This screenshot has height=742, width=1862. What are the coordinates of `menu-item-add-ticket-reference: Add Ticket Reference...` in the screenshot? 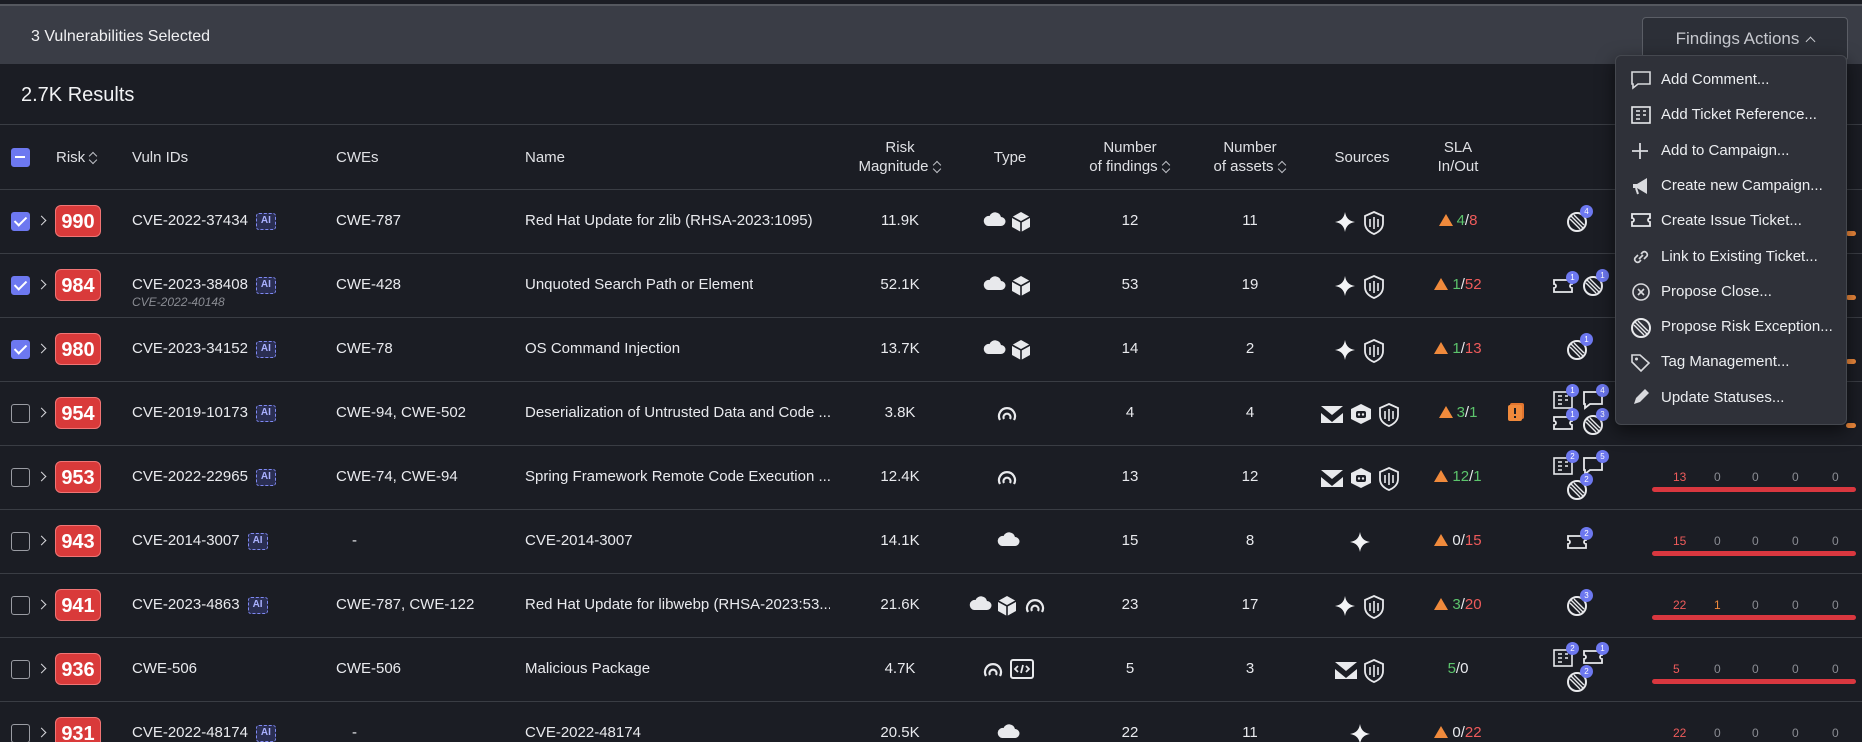 It's located at (1732, 114).